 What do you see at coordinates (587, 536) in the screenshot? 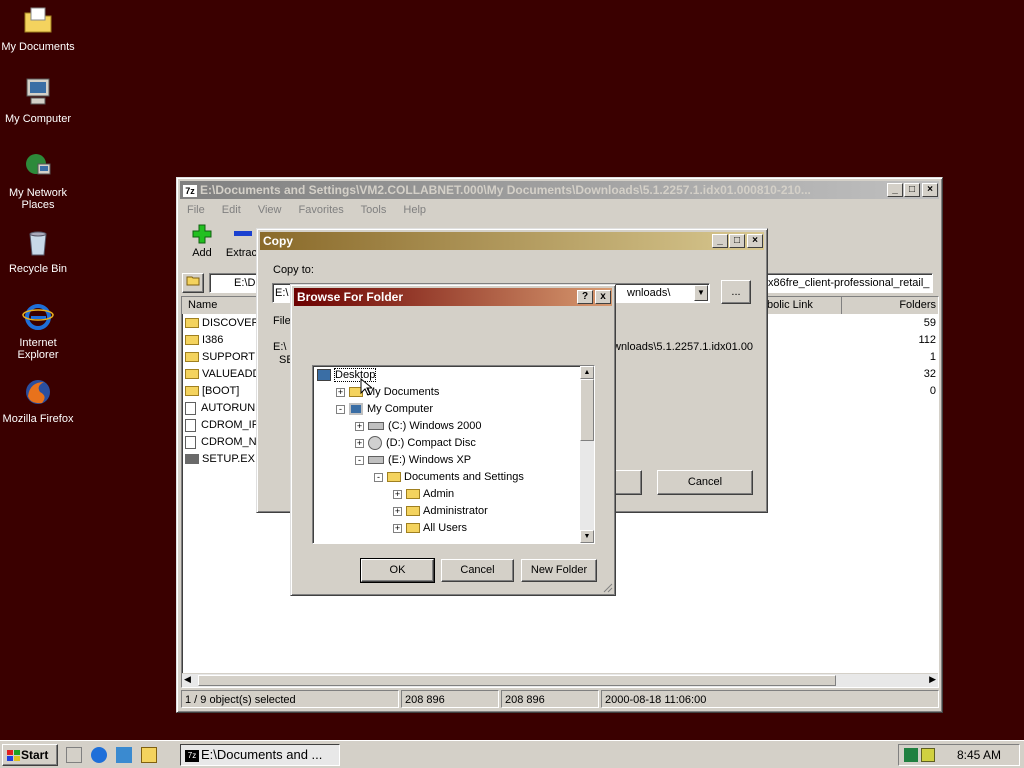
I see `scroll-down-arrow-icon: ▼` at bounding box center [587, 536].